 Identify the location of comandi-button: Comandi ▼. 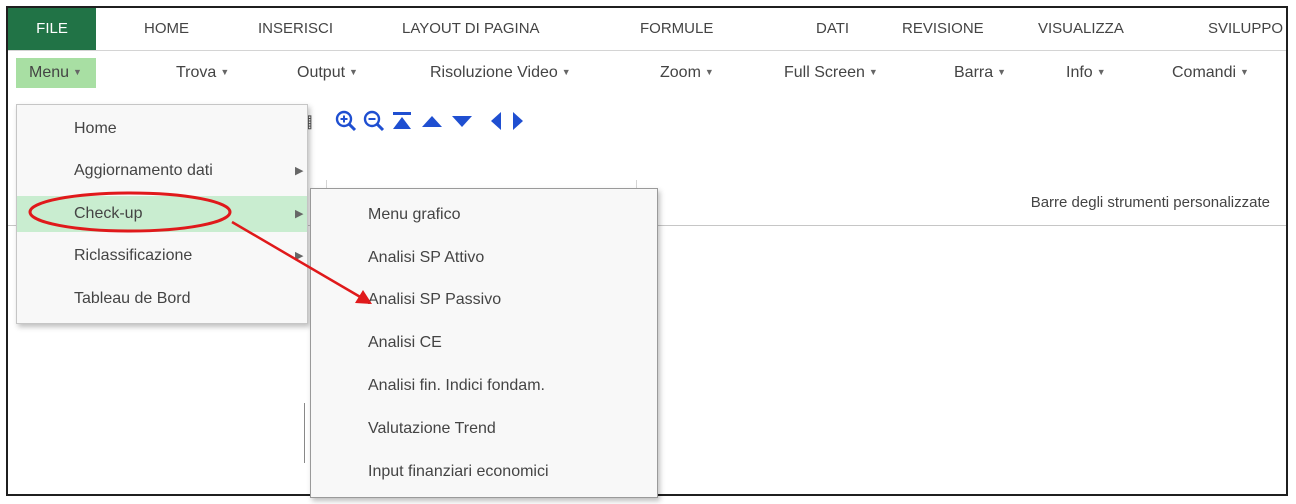
(1210, 73).